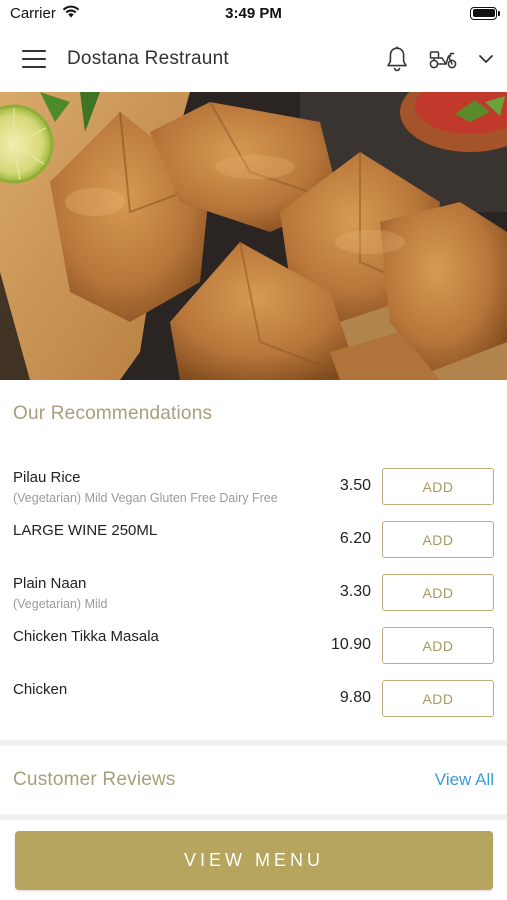  Describe the element at coordinates (40, 689) in the screenshot. I see `item-name: Chicken` at that location.